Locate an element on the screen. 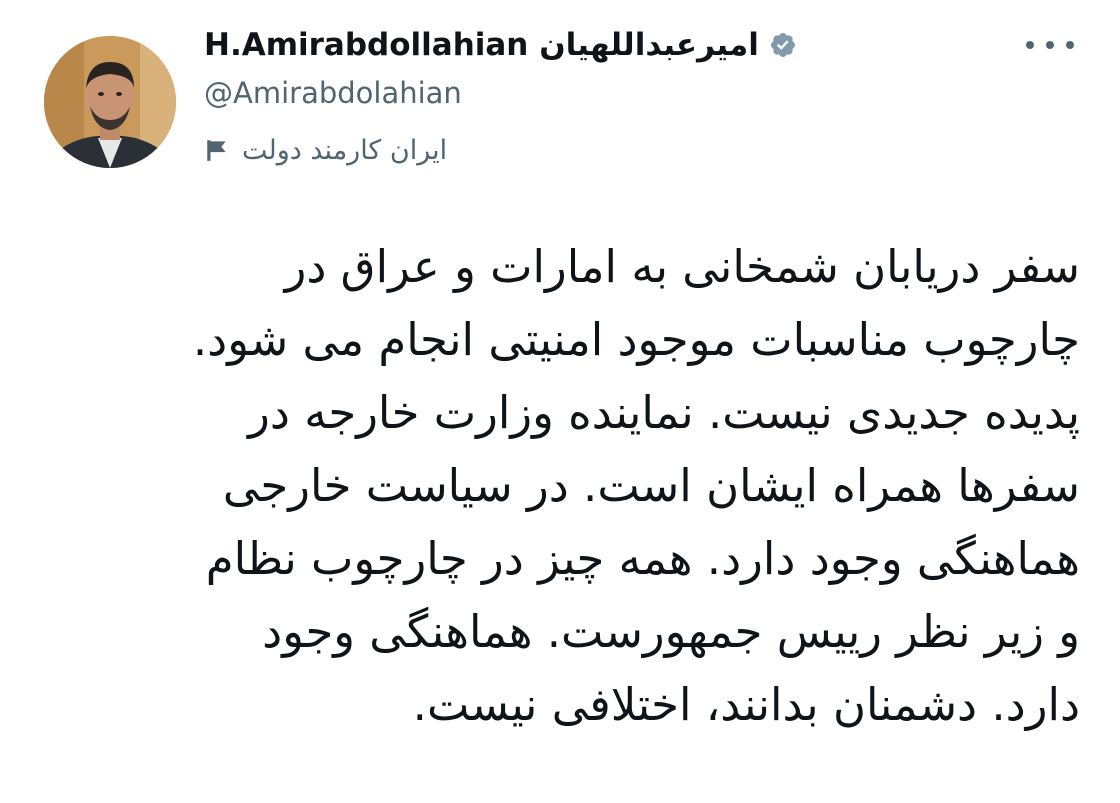 The height and width of the screenshot is (803, 1120). account-label: ایران کارمند دولت is located at coordinates (604, 150).